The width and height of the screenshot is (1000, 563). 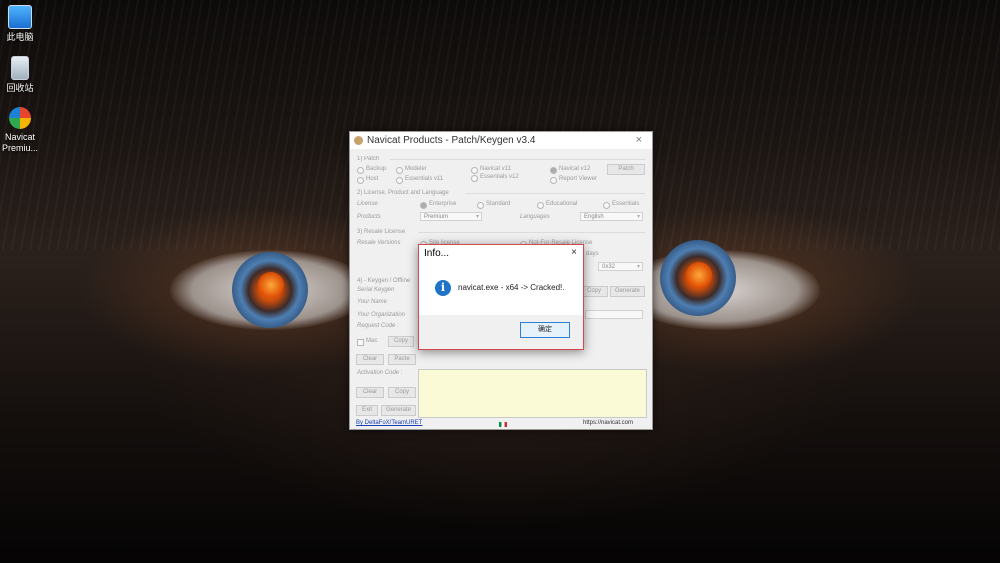 What do you see at coordinates (574, 252) in the screenshot?
I see `dialog-close-button: ×` at bounding box center [574, 252].